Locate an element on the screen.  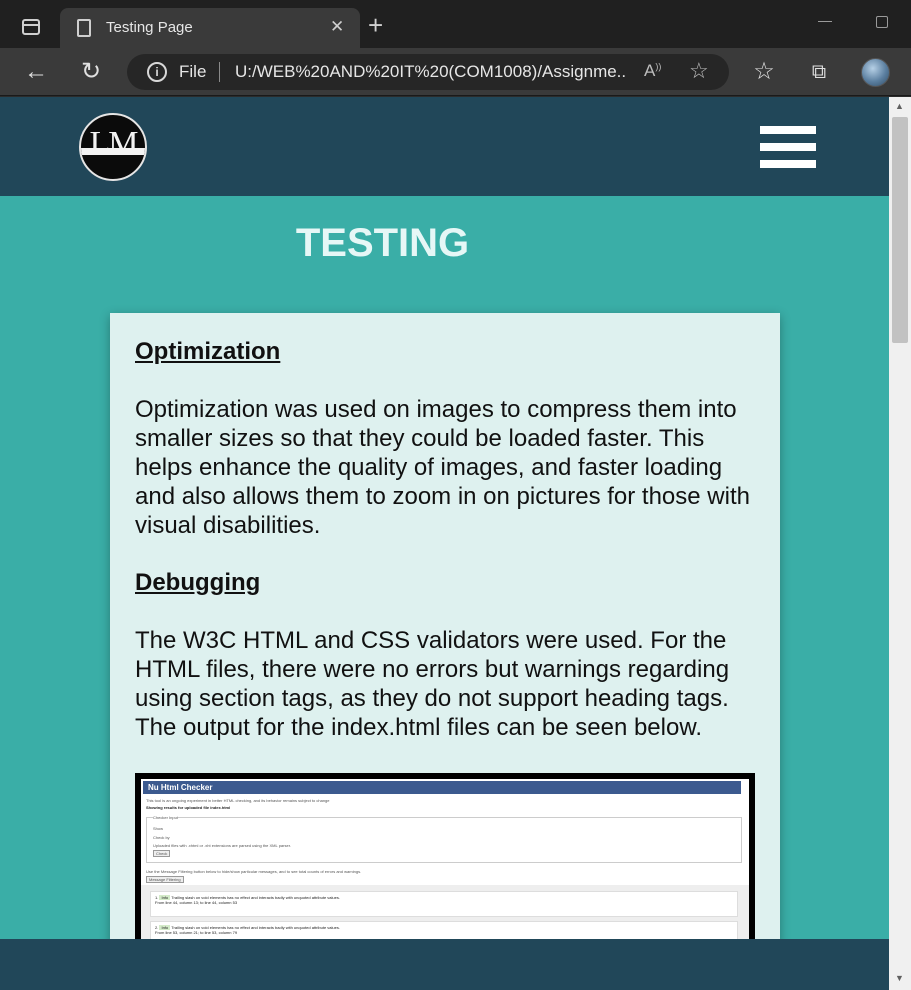
logo-text: LM is located at coordinates (114, 143).